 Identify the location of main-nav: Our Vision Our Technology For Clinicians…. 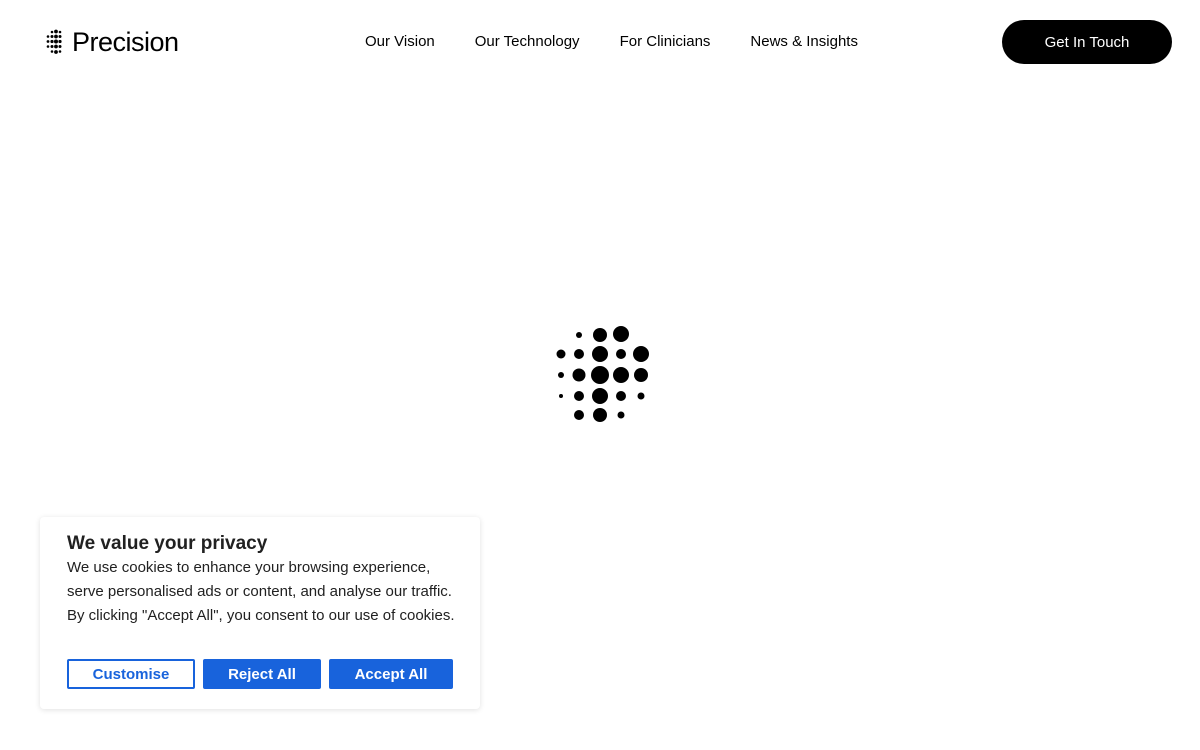
(611, 42).